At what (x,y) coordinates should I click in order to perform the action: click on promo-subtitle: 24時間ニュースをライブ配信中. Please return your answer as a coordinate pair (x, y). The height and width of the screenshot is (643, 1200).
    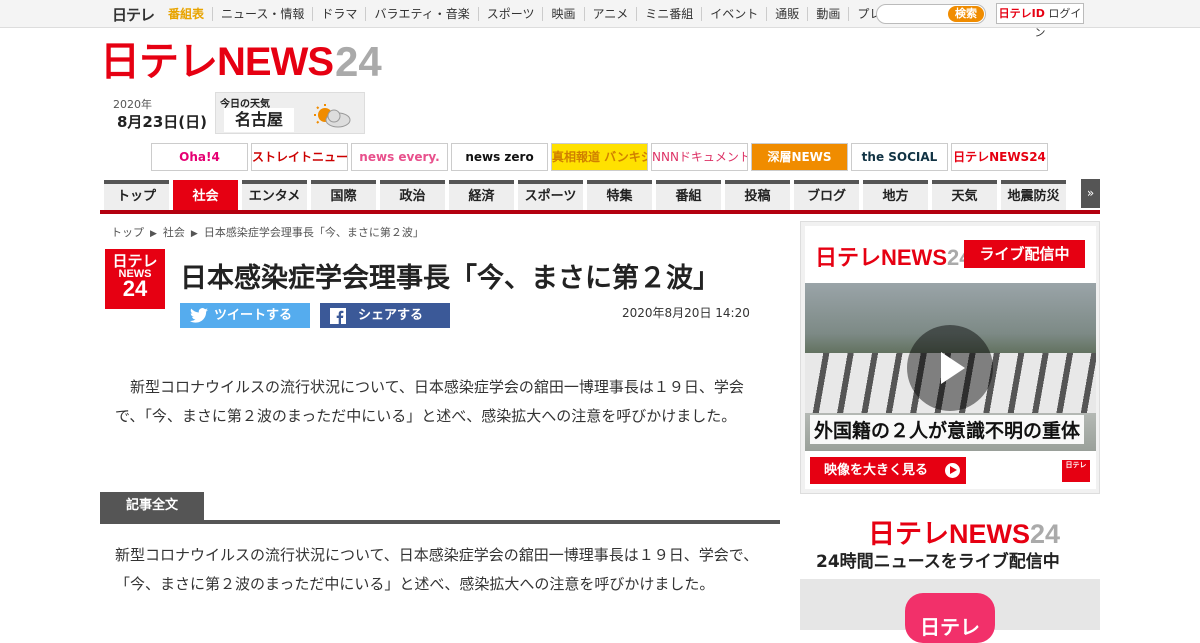
    Looking at the image, I should click on (938, 562).